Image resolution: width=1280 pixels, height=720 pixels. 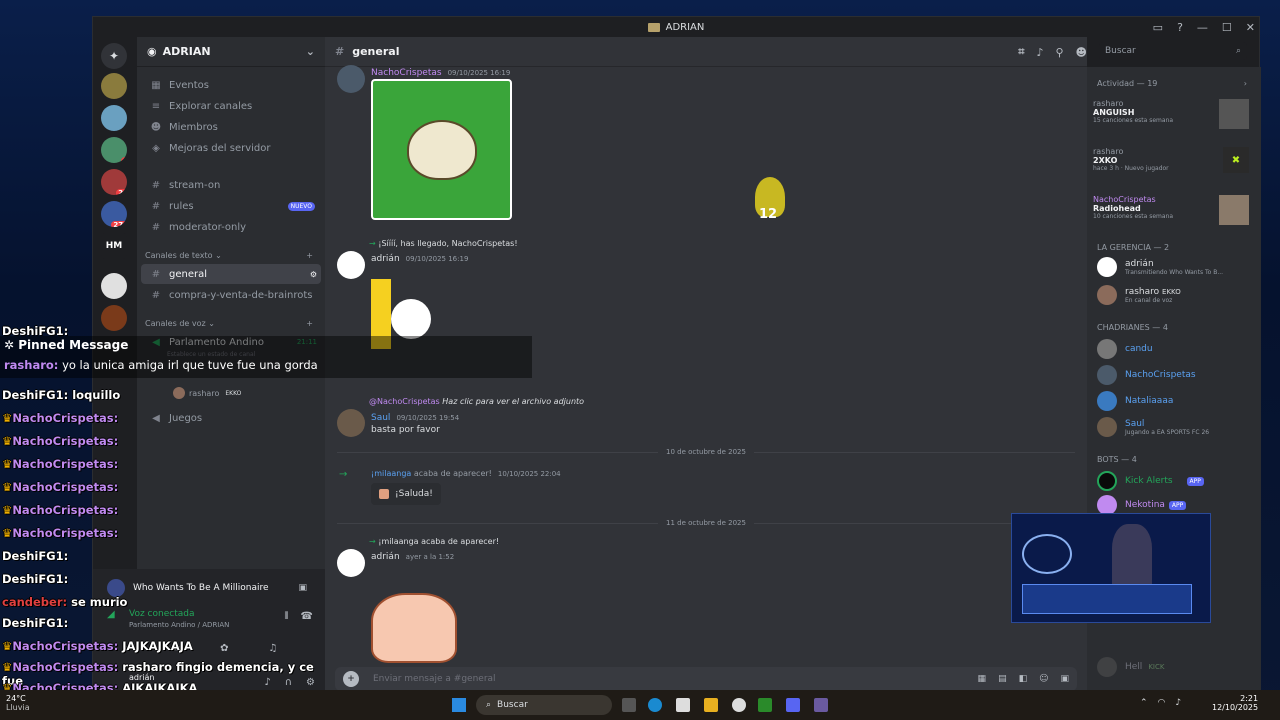 I want to click on member-item: Kick Alerts APP, so click(x=1150, y=481).